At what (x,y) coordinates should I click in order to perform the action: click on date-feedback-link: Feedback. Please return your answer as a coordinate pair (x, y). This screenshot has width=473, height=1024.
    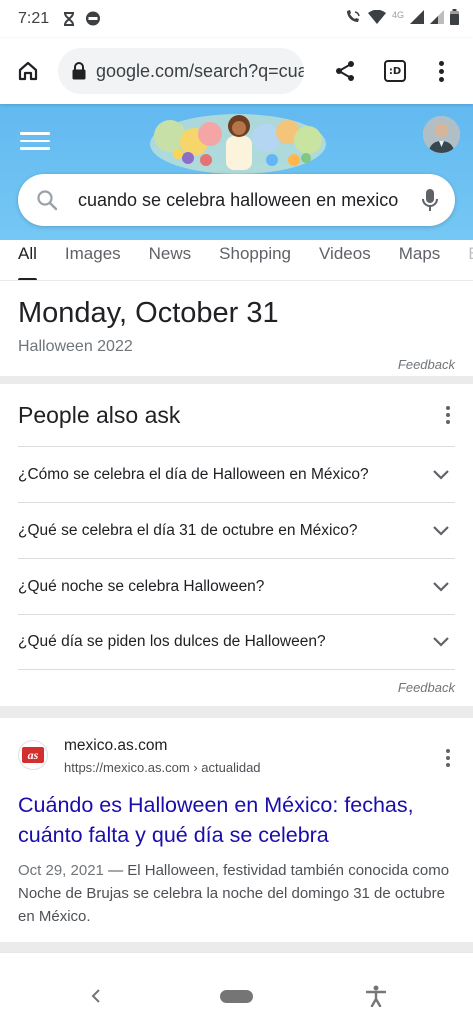
    Looking at the image, I should click on (426, 364).